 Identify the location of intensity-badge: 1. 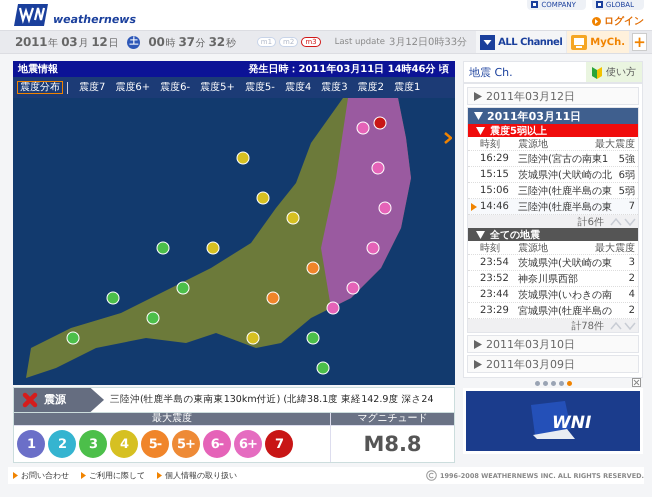
(31, 444).